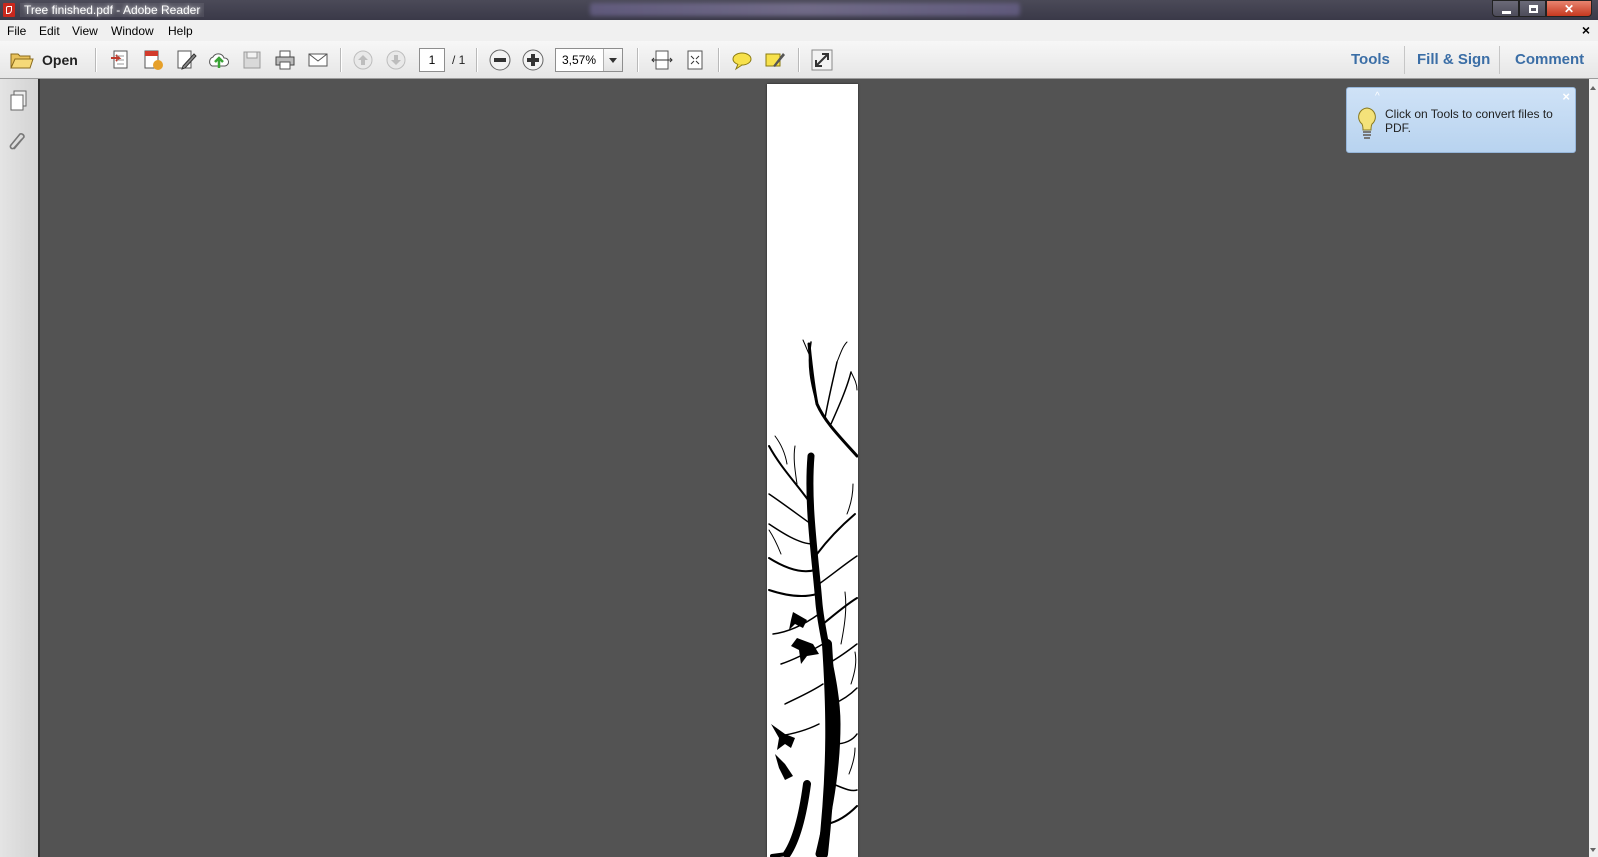 The image size is (1598, 857). I want to click on open-button: Open, so click(44, 60).